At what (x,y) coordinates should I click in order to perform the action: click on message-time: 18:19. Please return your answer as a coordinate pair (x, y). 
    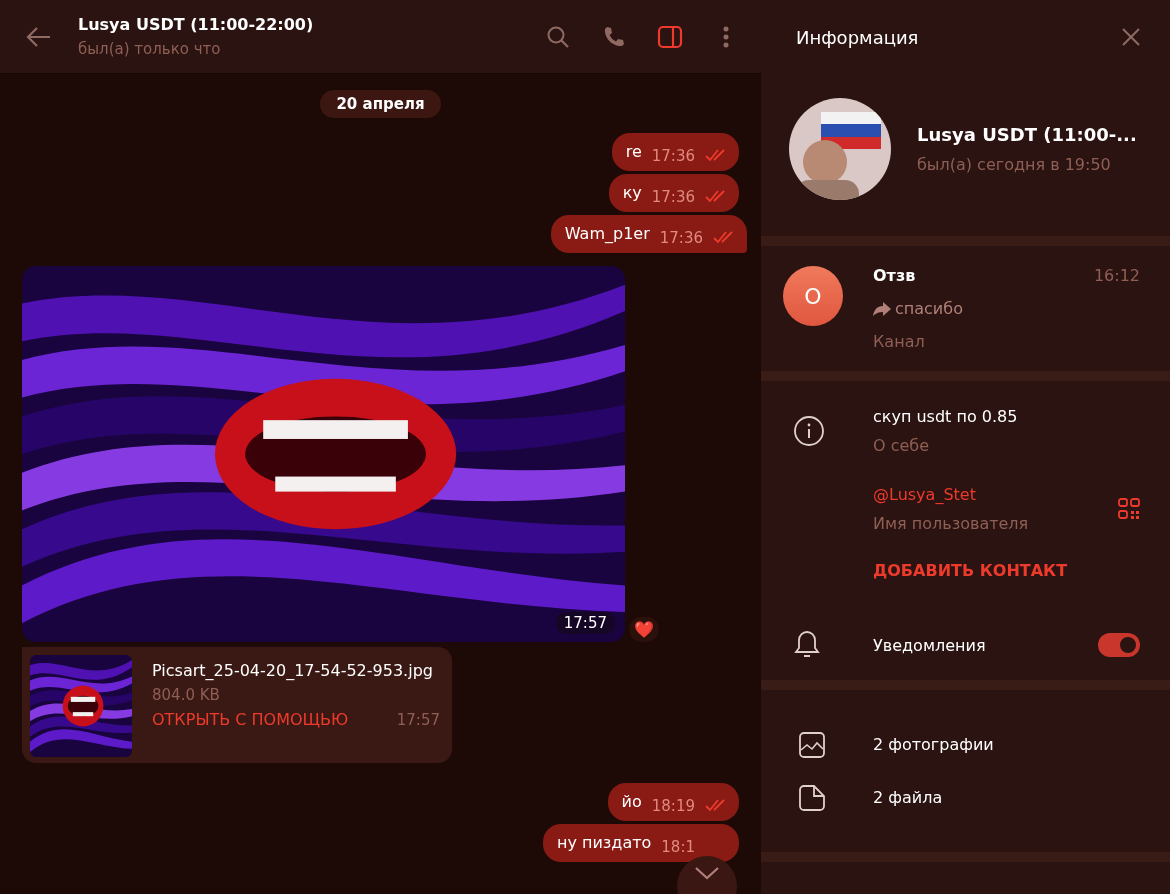
    Looking at the image, I should click on (673, 806).